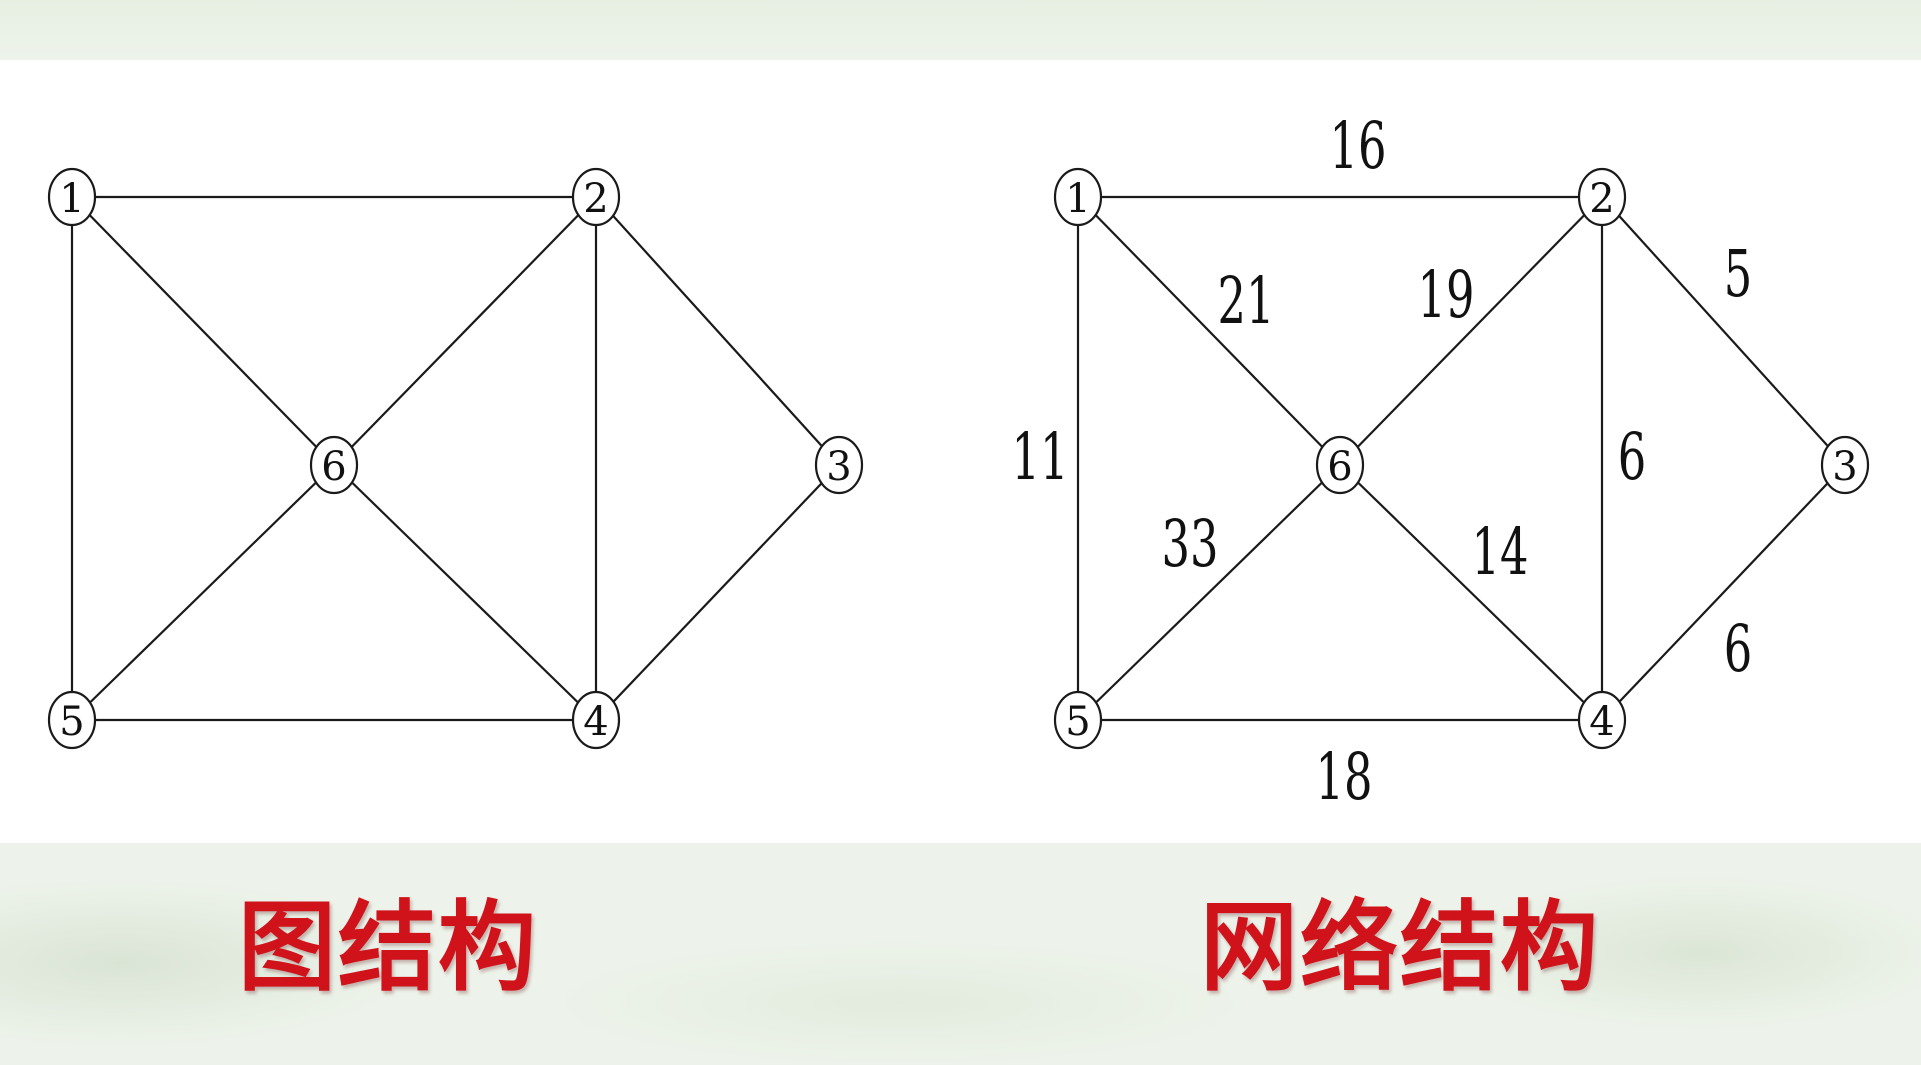 This screenshot has width=1921, height=1065. I want to click on graph-node-label-3: 3, so click(838, 467).